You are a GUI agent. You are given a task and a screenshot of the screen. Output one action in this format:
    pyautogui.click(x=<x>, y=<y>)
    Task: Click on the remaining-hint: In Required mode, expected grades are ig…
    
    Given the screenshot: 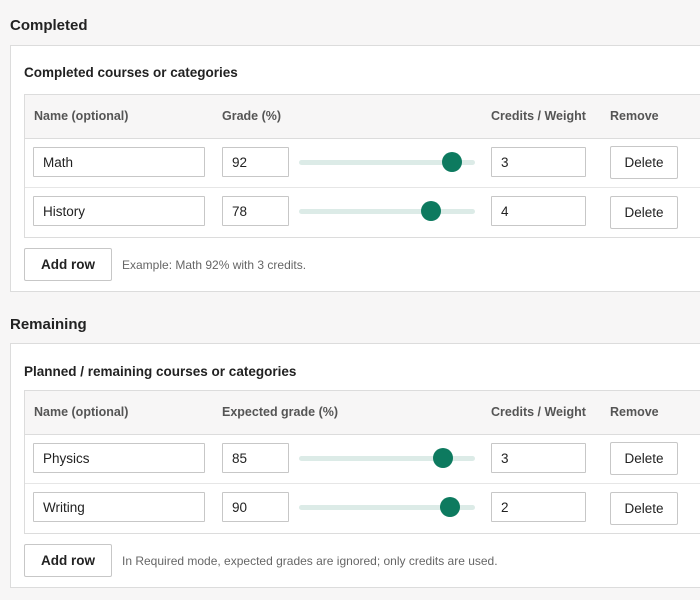 What is the action you would take?
    pyautogui.click(x=310, y=561)
    